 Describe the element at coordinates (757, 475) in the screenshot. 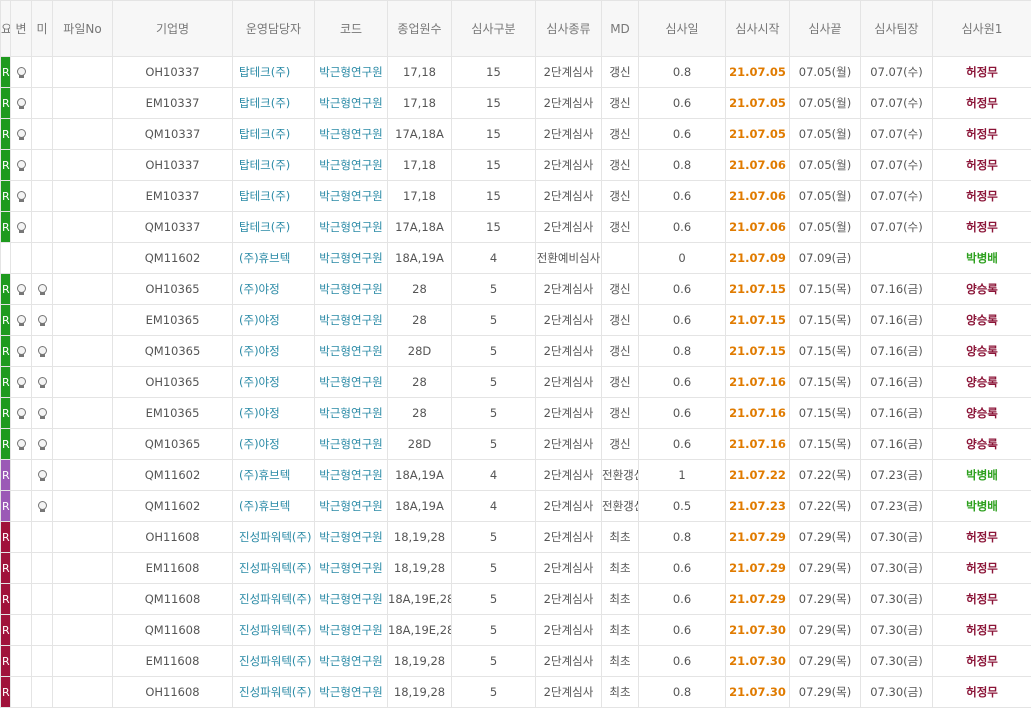

I see `audit-date-cell: 21.07.22` at that location.